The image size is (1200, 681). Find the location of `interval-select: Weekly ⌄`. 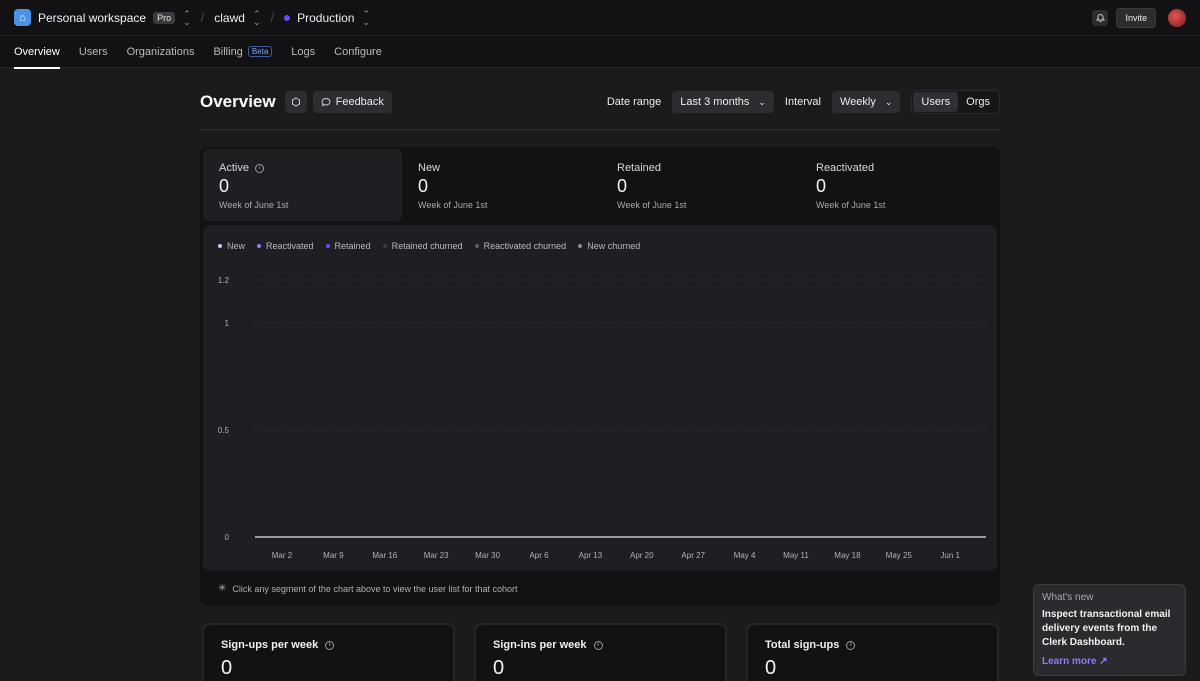

interval-select: Weekly ⌄ is located at coordinates (866, 102).